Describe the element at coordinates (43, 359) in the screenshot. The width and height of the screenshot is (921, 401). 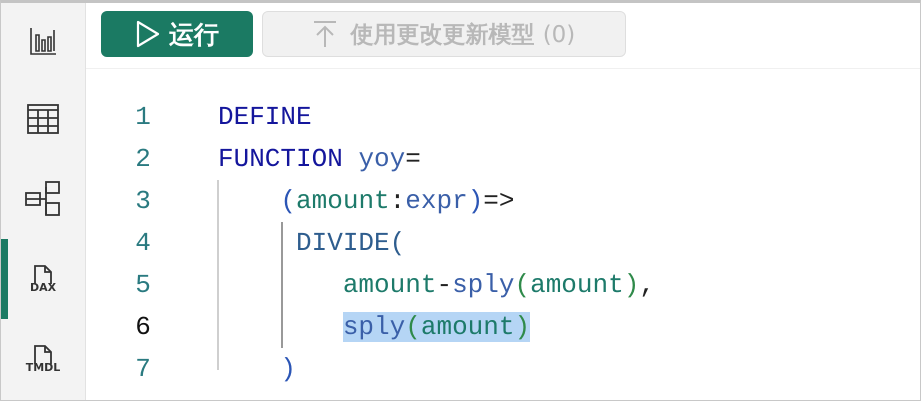
I see `sidebar-item: TMDL` at that location.